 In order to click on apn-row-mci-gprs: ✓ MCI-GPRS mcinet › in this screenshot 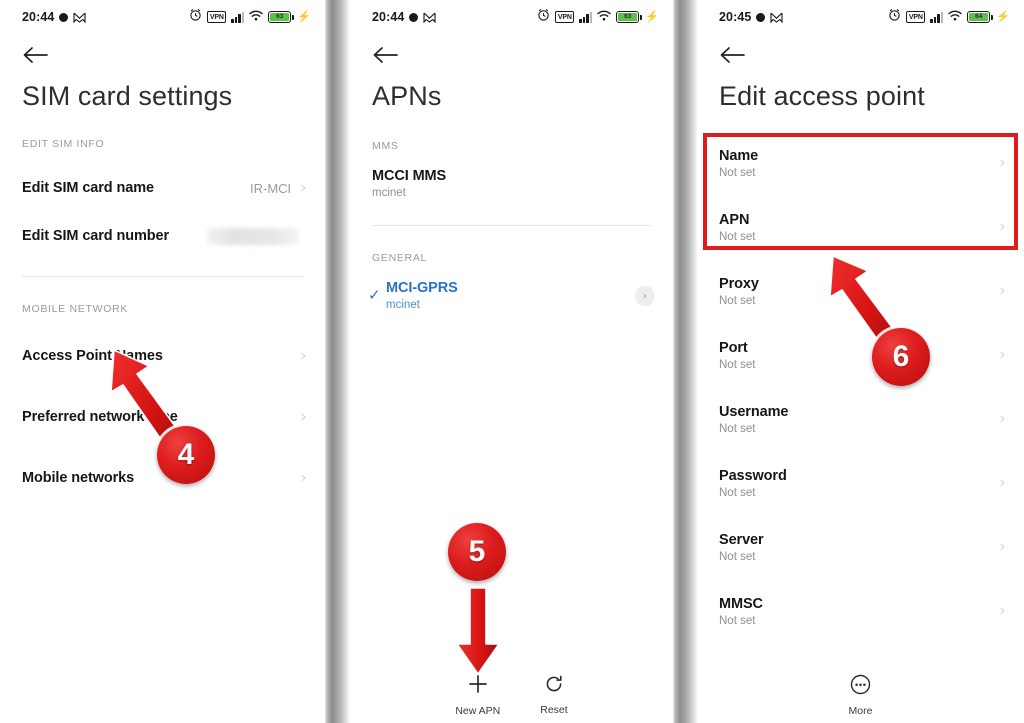, I will do `click(511, 295)`.